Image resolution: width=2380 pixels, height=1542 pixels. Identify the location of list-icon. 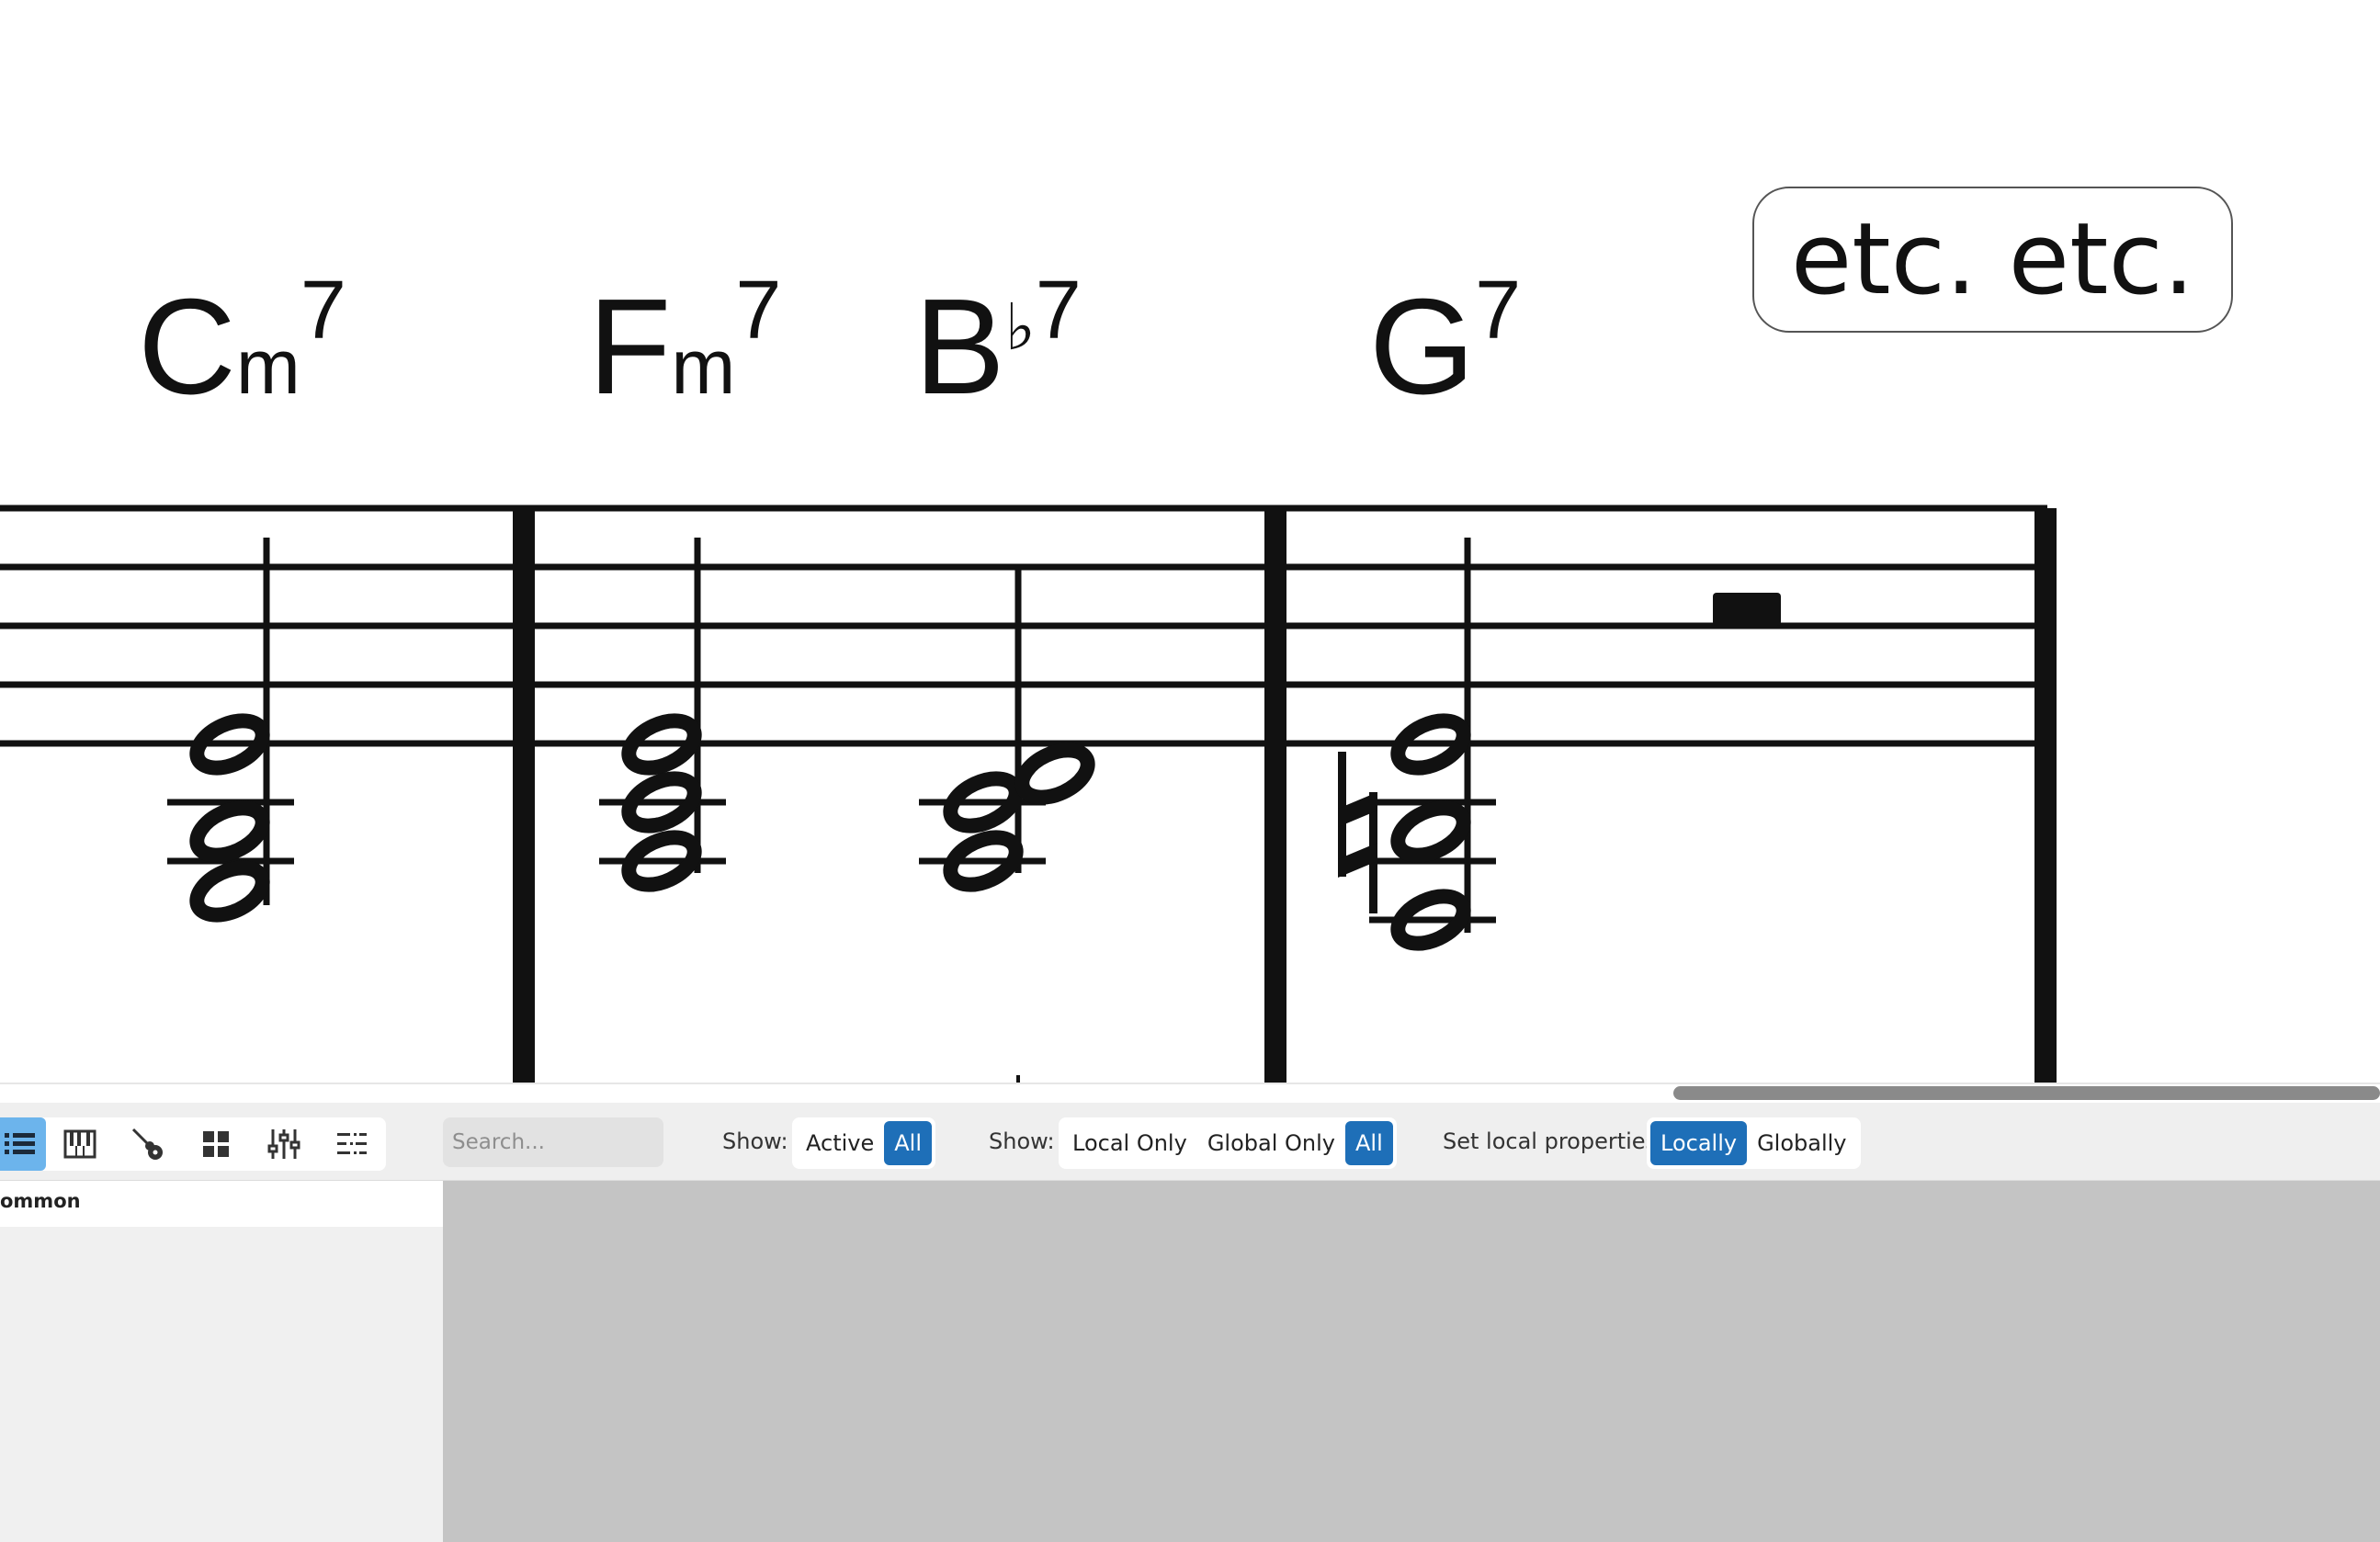
(23, 1144).